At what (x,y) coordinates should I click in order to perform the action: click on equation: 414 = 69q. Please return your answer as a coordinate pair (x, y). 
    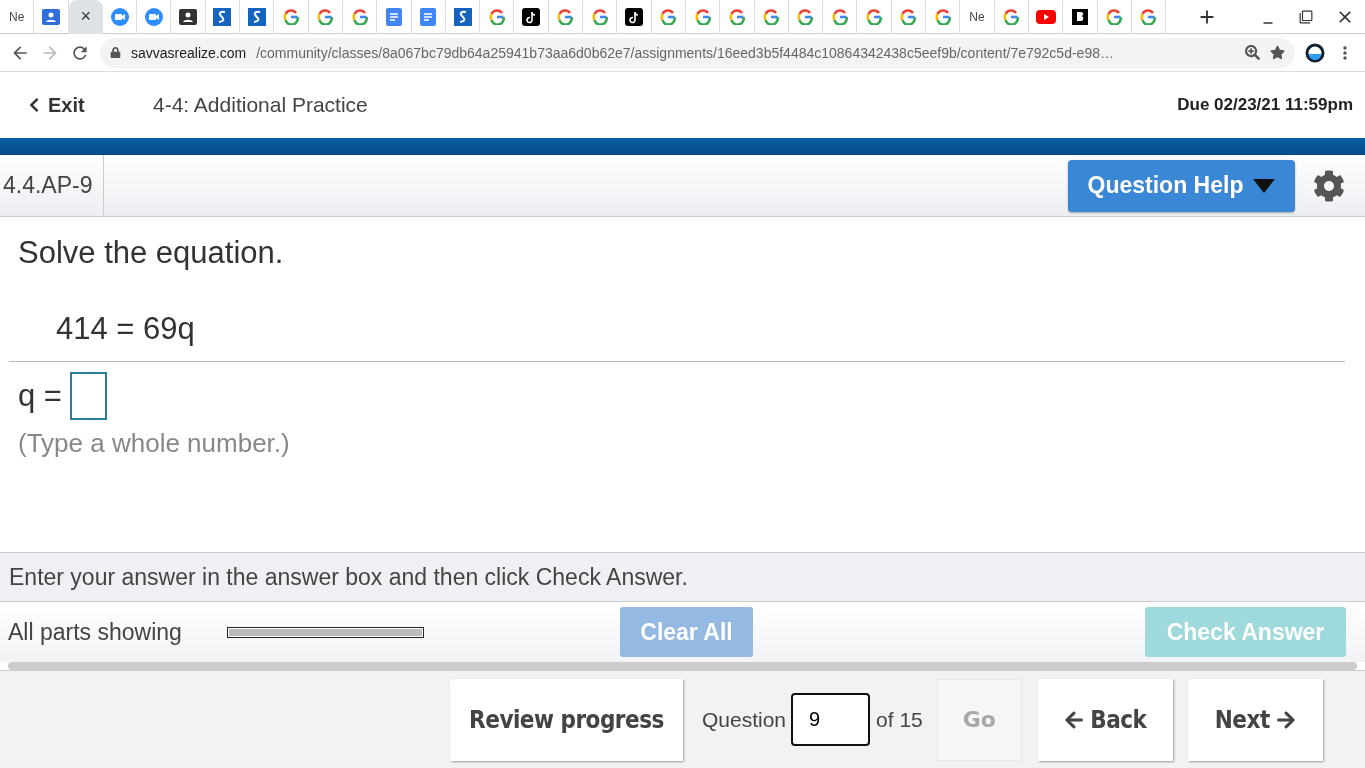
    Looking at the image, I should click on (126, 329).